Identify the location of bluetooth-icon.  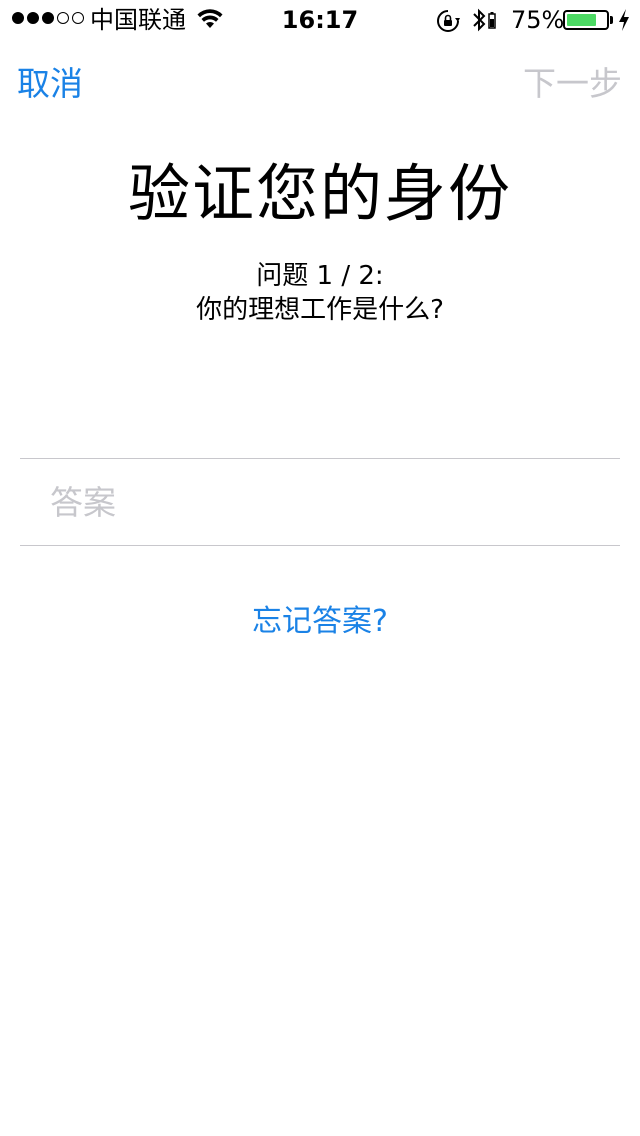
(479, 20).